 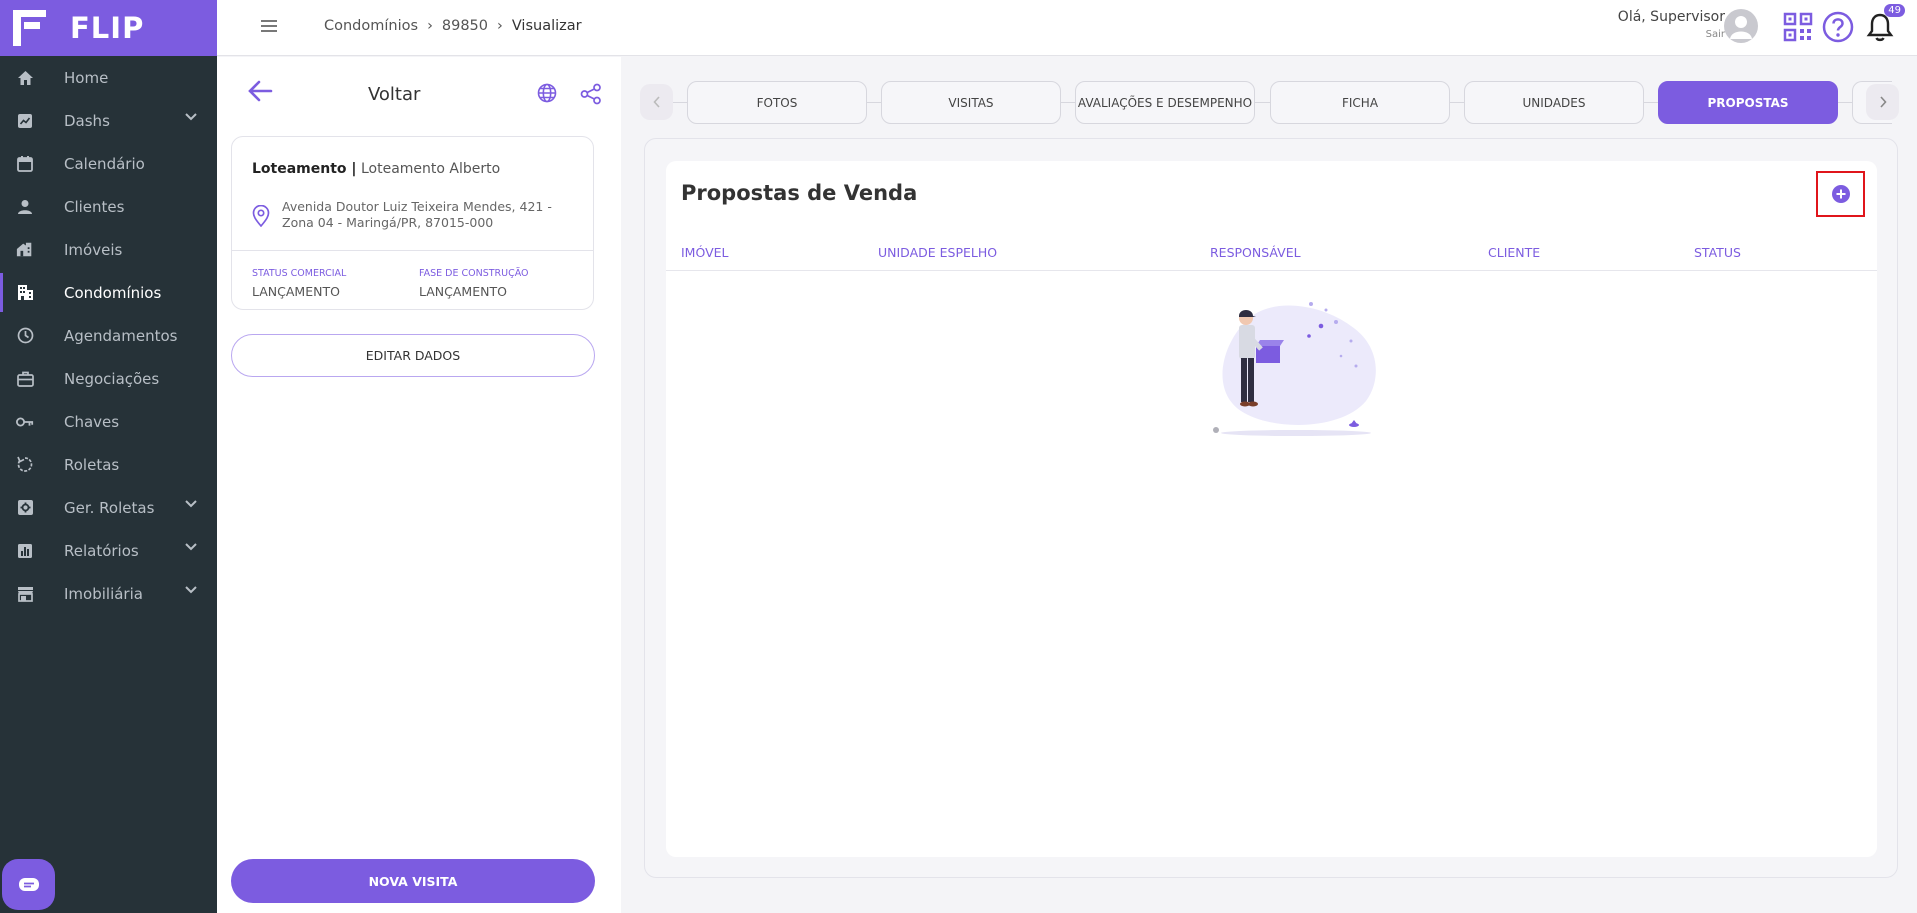 I want to click on sidebar-item-imobiliaria: Imobiliária, so click(x=108, y=593).